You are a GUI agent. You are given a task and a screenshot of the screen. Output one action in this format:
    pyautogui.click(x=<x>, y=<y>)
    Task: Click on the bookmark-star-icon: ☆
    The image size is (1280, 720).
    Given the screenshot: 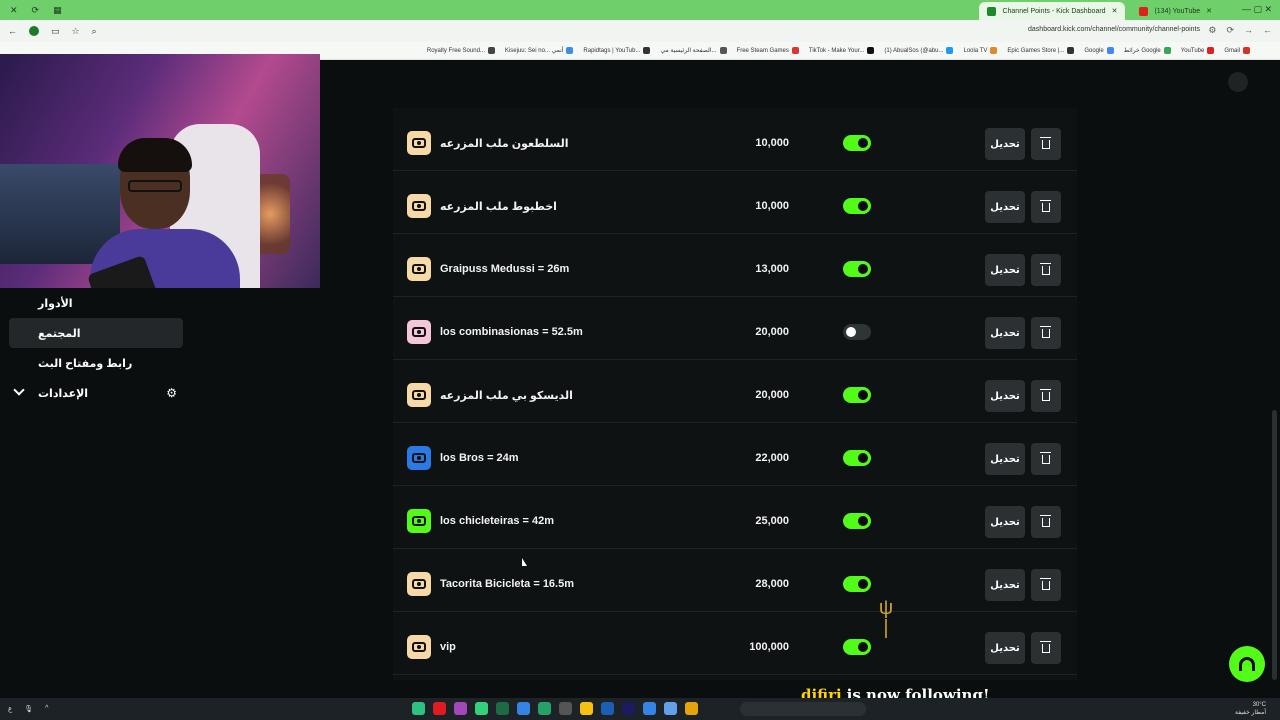 What is the action you would take?
    pyautogui.click(x=76, y=31)
    